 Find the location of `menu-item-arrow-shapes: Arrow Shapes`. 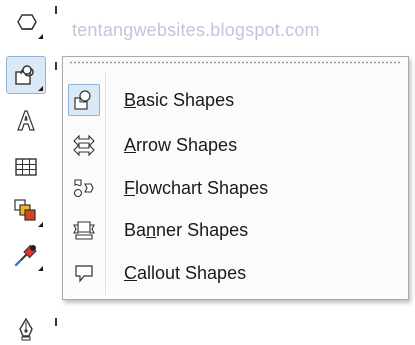

menu-item-arrow-shapes: Arrow Shapes is located at coordinates (235, 145).